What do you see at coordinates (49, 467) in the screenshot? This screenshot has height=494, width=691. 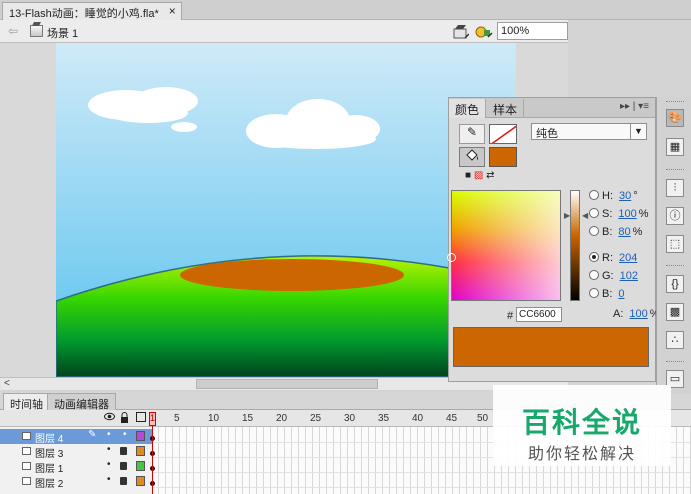 I see `layer-name: 图层 1` at bounding box center [49, 467].